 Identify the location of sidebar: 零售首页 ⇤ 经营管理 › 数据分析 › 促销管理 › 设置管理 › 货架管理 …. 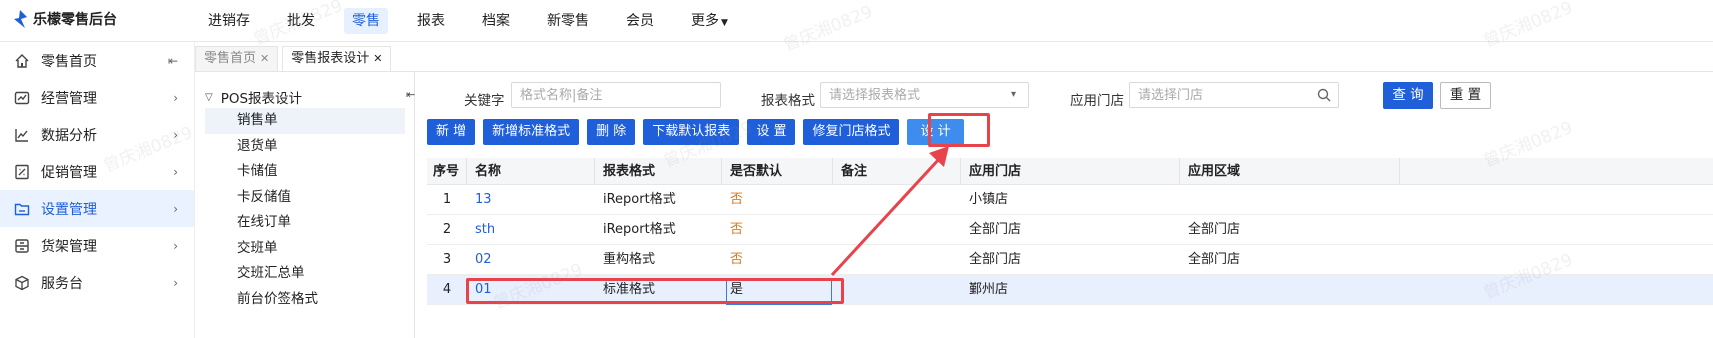
(97, 190).